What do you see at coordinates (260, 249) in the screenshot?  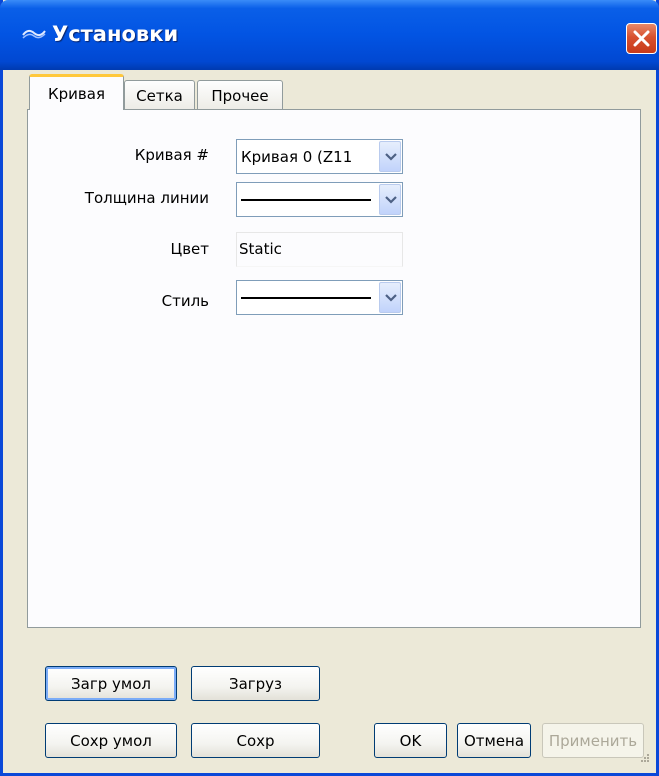 I see `color-value: Static` at bounding box center [260, 249].